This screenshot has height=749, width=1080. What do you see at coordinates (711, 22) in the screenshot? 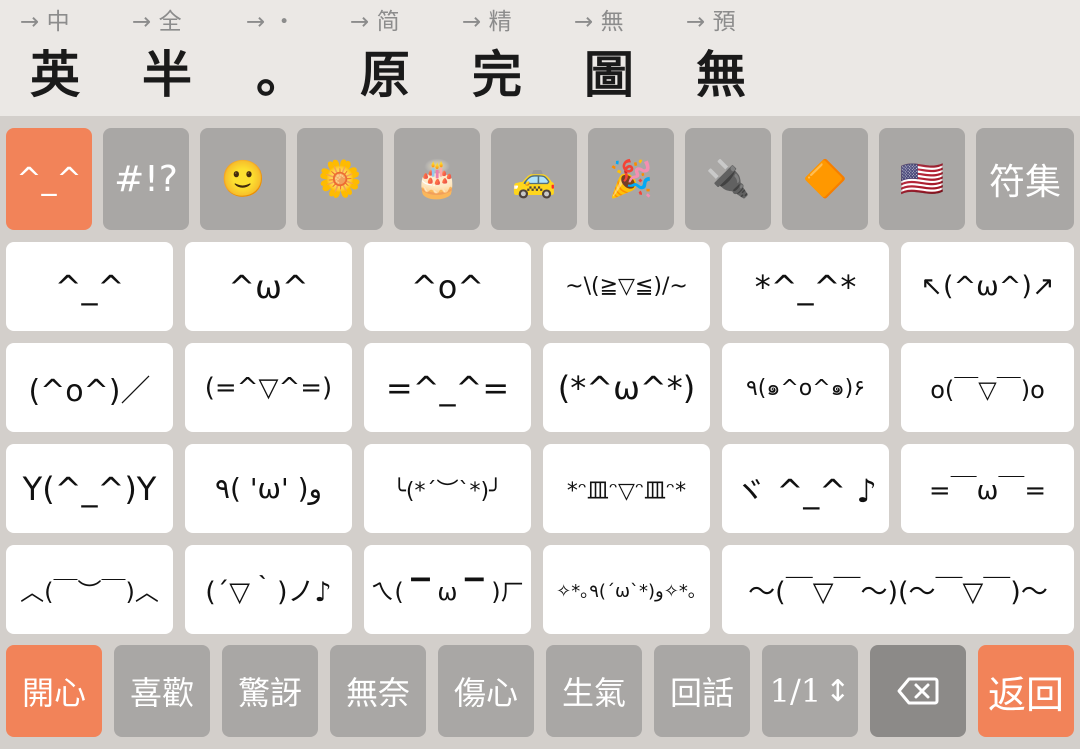
I see `mode-hint: → 預` at bounding box center [711, 22].